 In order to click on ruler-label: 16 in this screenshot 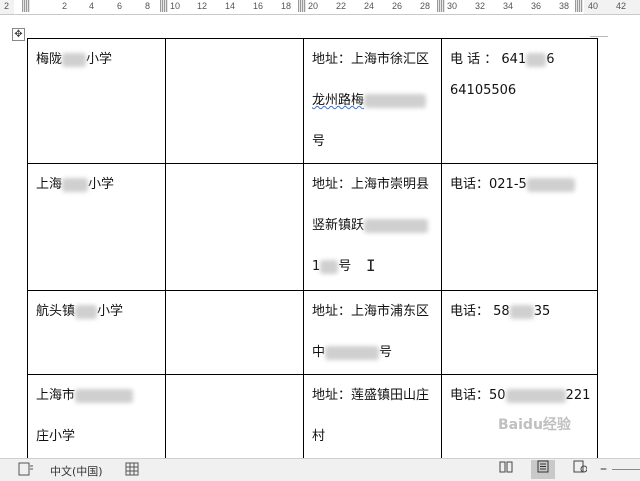, I will do `click(258, 6)`.